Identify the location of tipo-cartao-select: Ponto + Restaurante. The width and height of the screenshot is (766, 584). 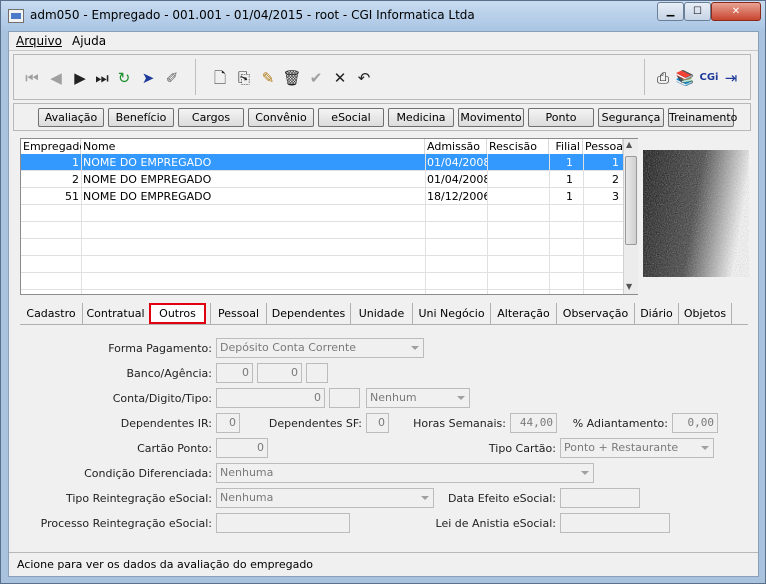
(637, 448).